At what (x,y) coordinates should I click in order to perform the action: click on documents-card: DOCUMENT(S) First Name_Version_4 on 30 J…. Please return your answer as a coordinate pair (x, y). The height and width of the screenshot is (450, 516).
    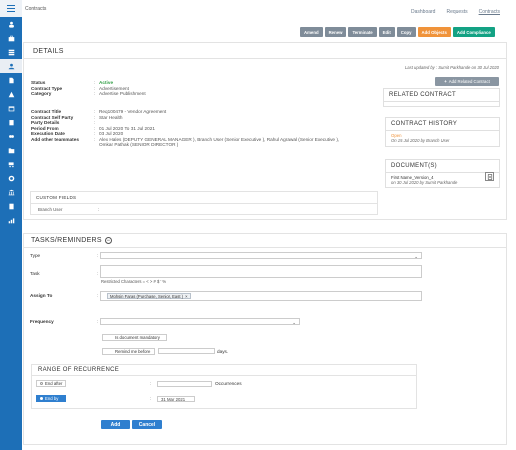
    Looking at the image, I should click on (442, 173).